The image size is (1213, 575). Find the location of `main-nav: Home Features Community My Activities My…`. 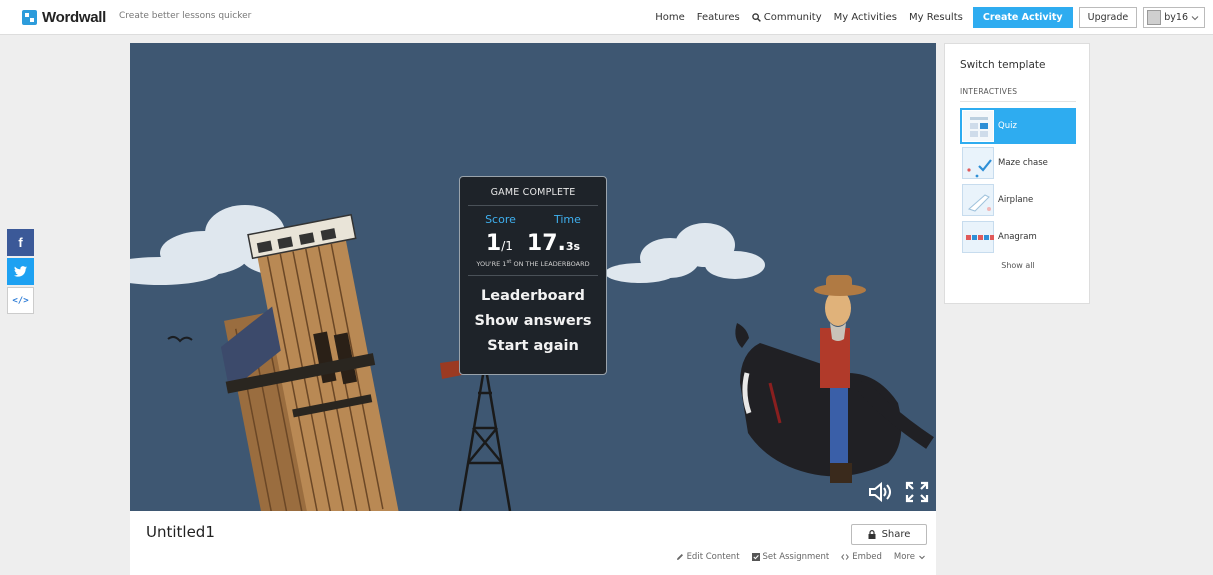

main-nav: Home Features Community My Activities My… is located at coordinates (934, 17).